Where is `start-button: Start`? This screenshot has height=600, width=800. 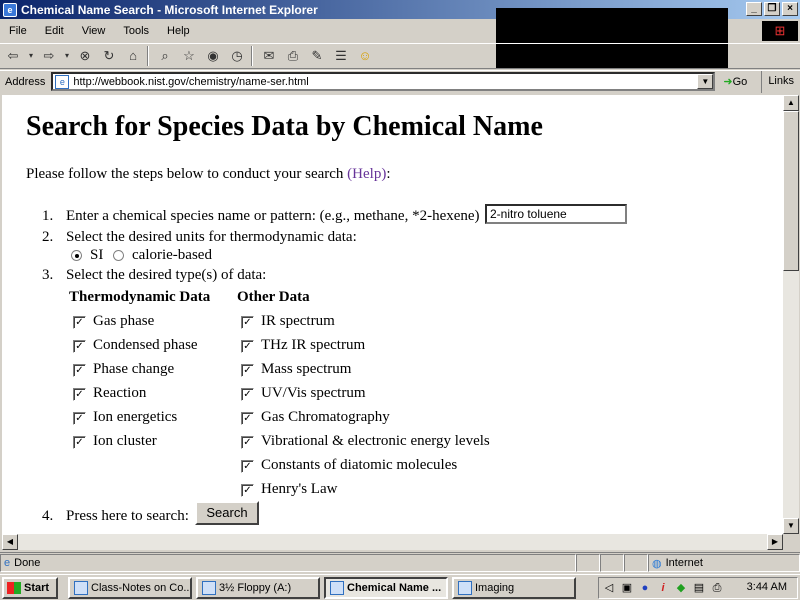 start-button: Start is located at coordinates (30, 587).